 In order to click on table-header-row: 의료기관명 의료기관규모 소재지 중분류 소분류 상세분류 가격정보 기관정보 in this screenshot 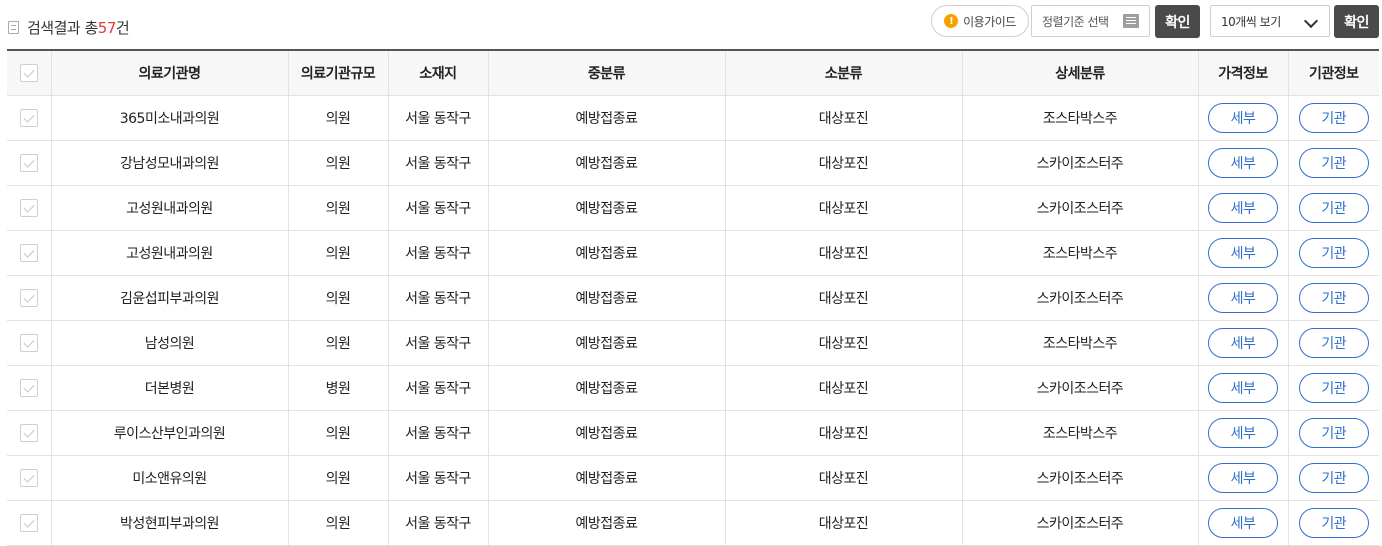, I will do `click(693, 72)`.